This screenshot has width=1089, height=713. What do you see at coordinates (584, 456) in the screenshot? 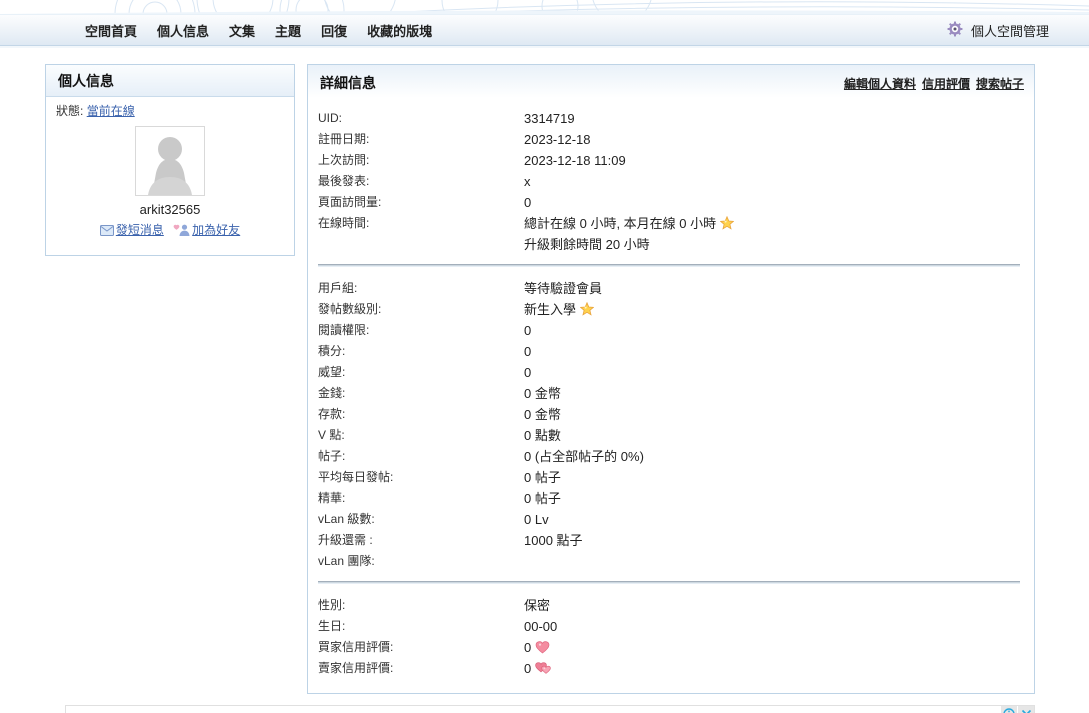
I see `detail-row-value: 0 (占全部帖子的 0%)` at bounding box center [584, 456].